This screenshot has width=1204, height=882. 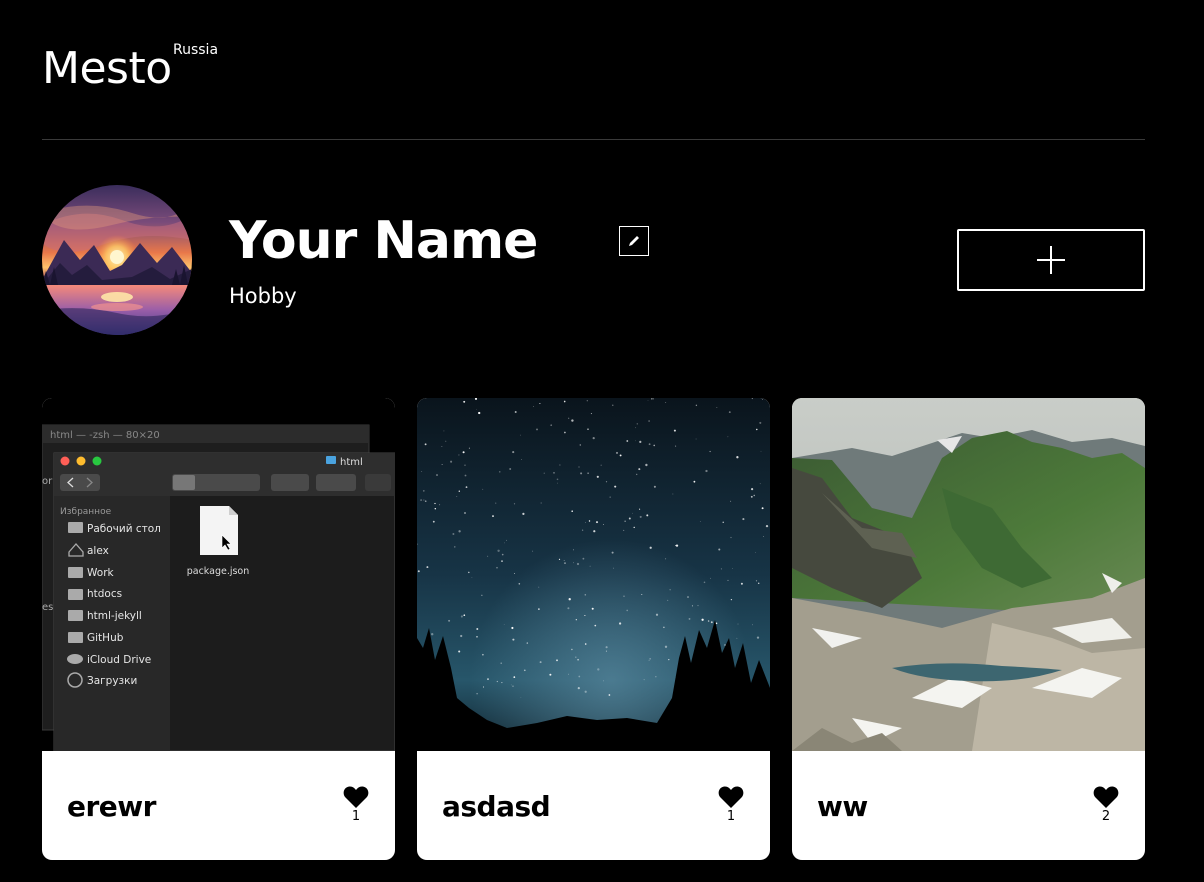 I want to click on sidebar-item: Work, so click(x=101, y=573).